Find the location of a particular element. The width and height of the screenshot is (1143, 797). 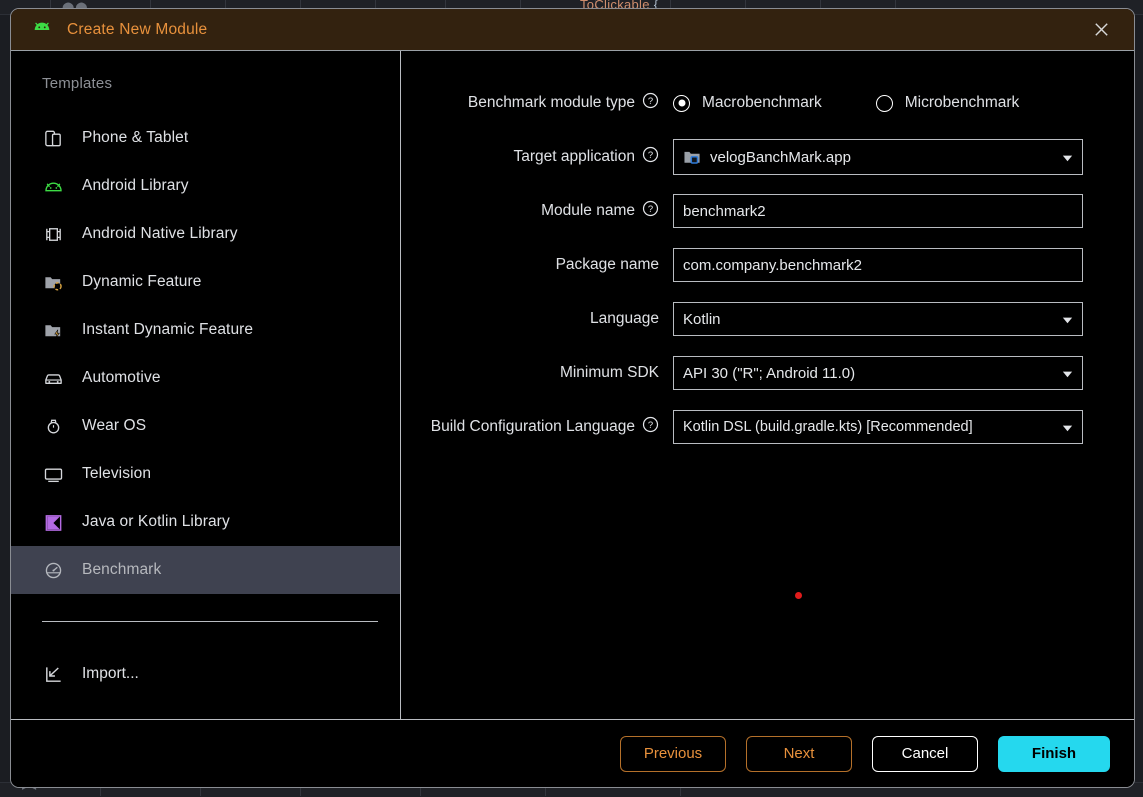

red-dot-marker is located at coordinates (798, 595).